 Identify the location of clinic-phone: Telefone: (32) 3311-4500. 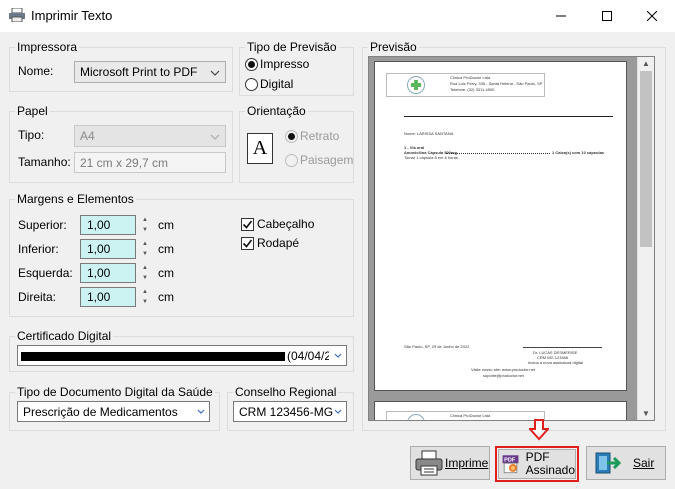
(472, 89).